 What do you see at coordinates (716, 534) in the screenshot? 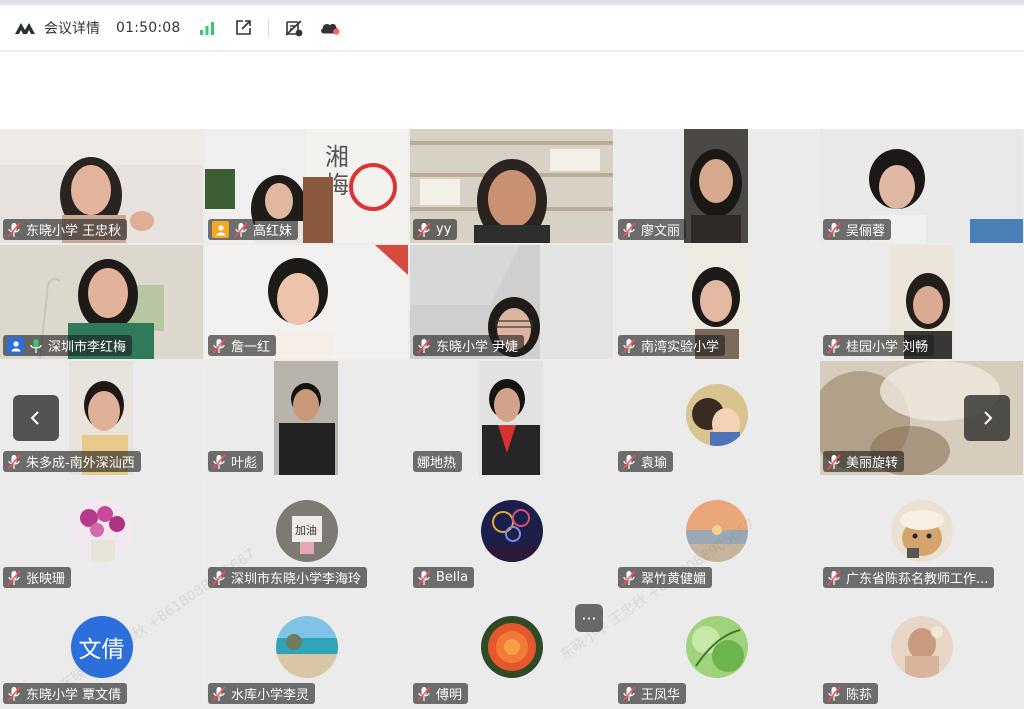
I see `participant-tile: 翠竹黄健媚` at bounding box center [716, 534].